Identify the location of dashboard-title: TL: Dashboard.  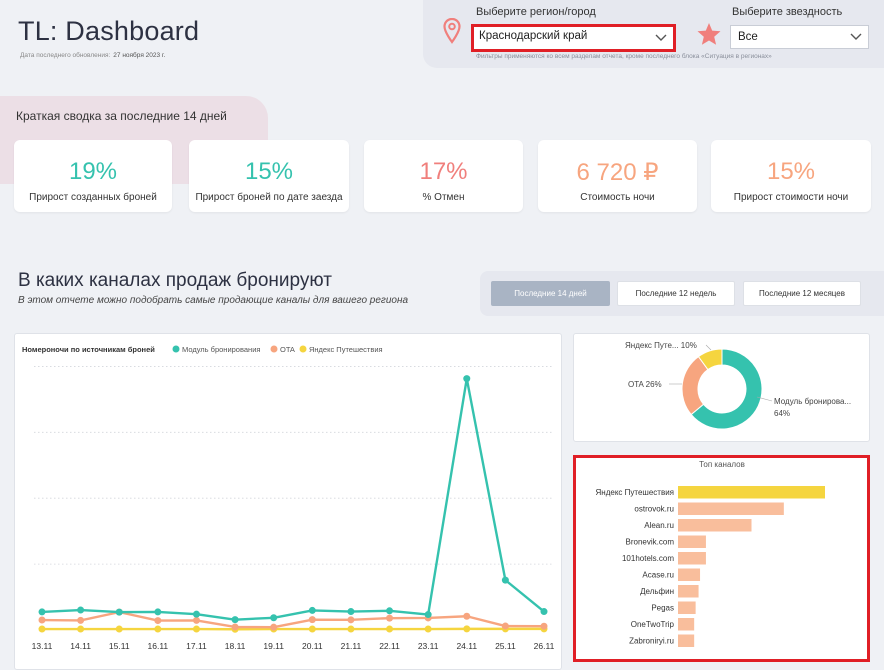
(109, 31).